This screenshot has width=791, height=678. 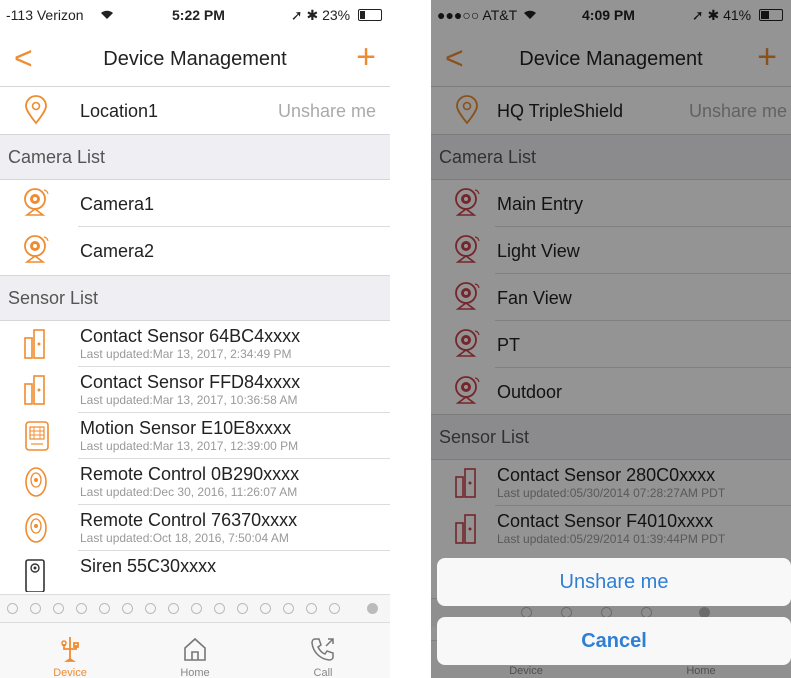 I want to click on add-device-button: +, so click(x=366, y=57).